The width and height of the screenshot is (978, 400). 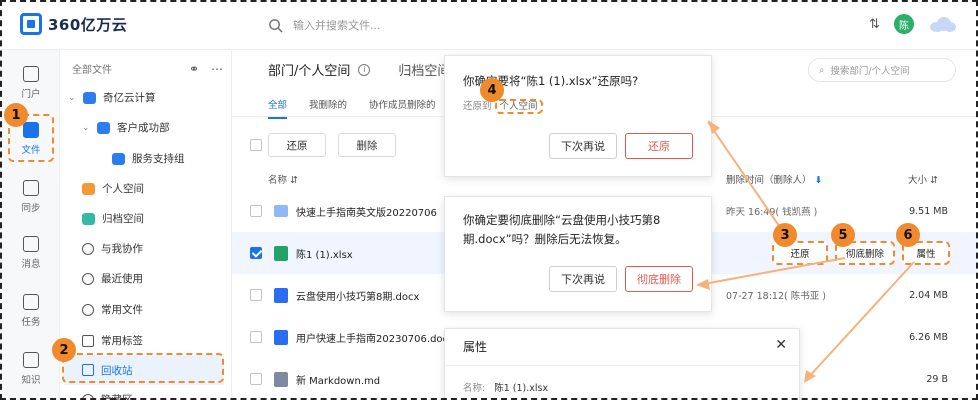 What do you see at coordinates (772, 212) in the screenshot?
I see `deleted-time: 昨天 16:49( 钱凯燕 )` at bounding box center [772, 212].